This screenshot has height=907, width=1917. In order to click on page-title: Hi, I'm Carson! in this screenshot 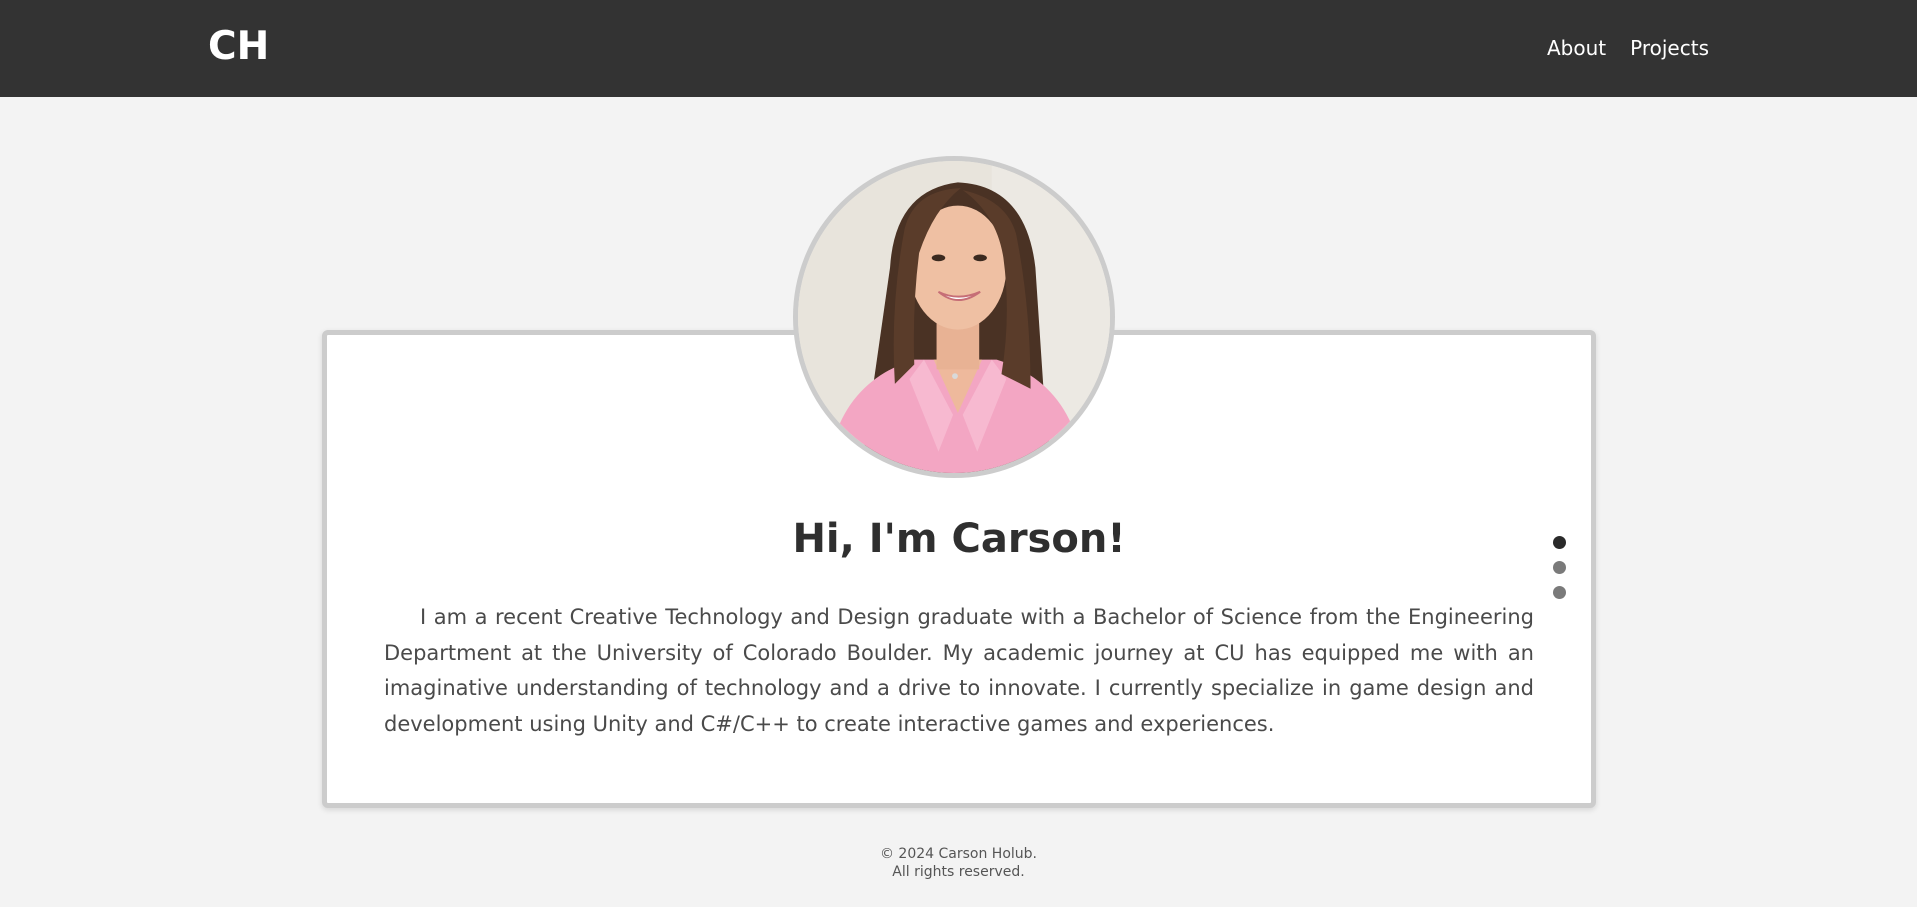, I will do `click(959, 539)`.